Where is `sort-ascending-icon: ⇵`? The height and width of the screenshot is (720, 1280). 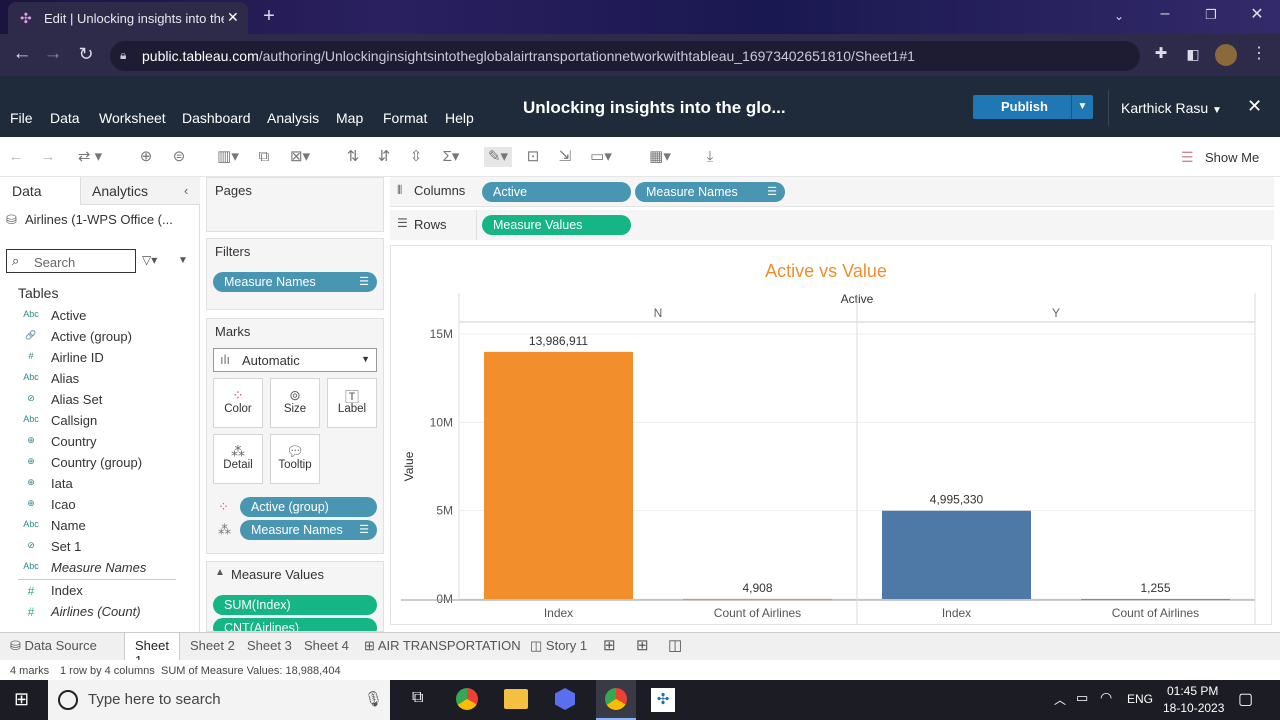 sort-ascending-icon: ⇵ is located at coordinates (384, 157).